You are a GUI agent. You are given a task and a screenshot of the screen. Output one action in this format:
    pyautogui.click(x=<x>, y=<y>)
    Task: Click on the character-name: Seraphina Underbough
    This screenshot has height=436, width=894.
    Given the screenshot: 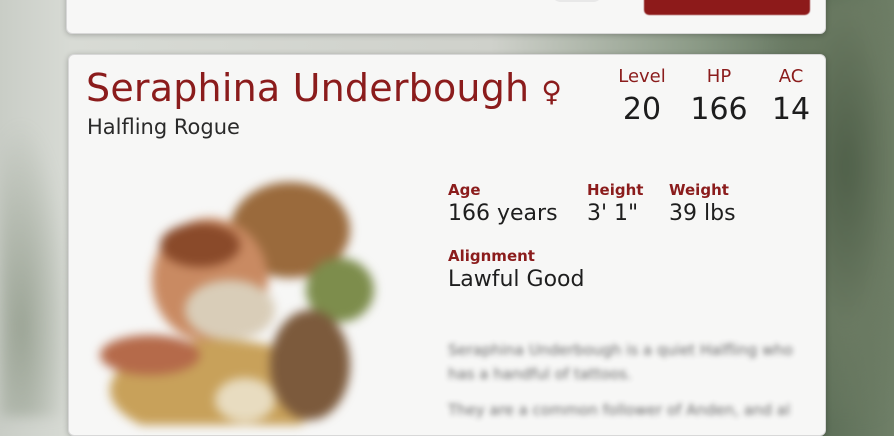 What is the action you would take?
    pyautogui.click(x=308, y=88)
    